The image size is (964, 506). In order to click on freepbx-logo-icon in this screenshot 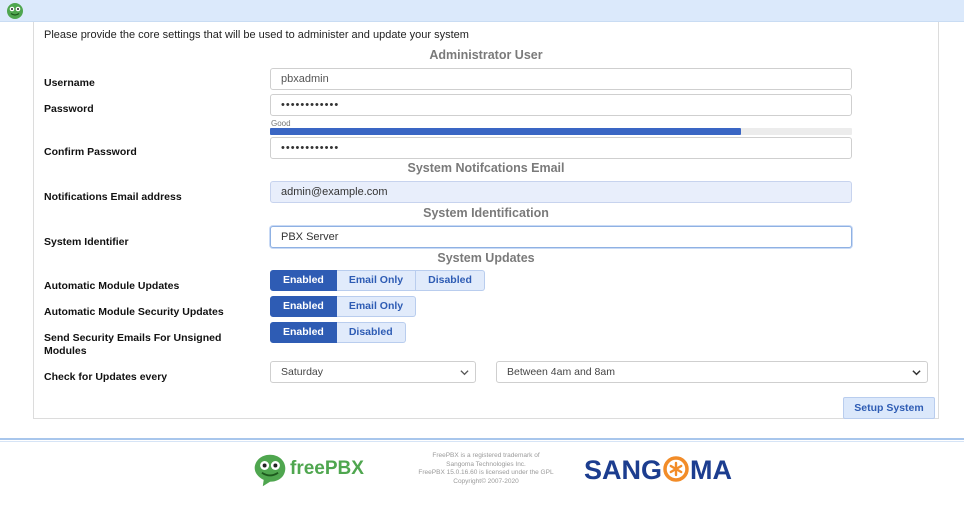, I will do `click(270, 470)`.